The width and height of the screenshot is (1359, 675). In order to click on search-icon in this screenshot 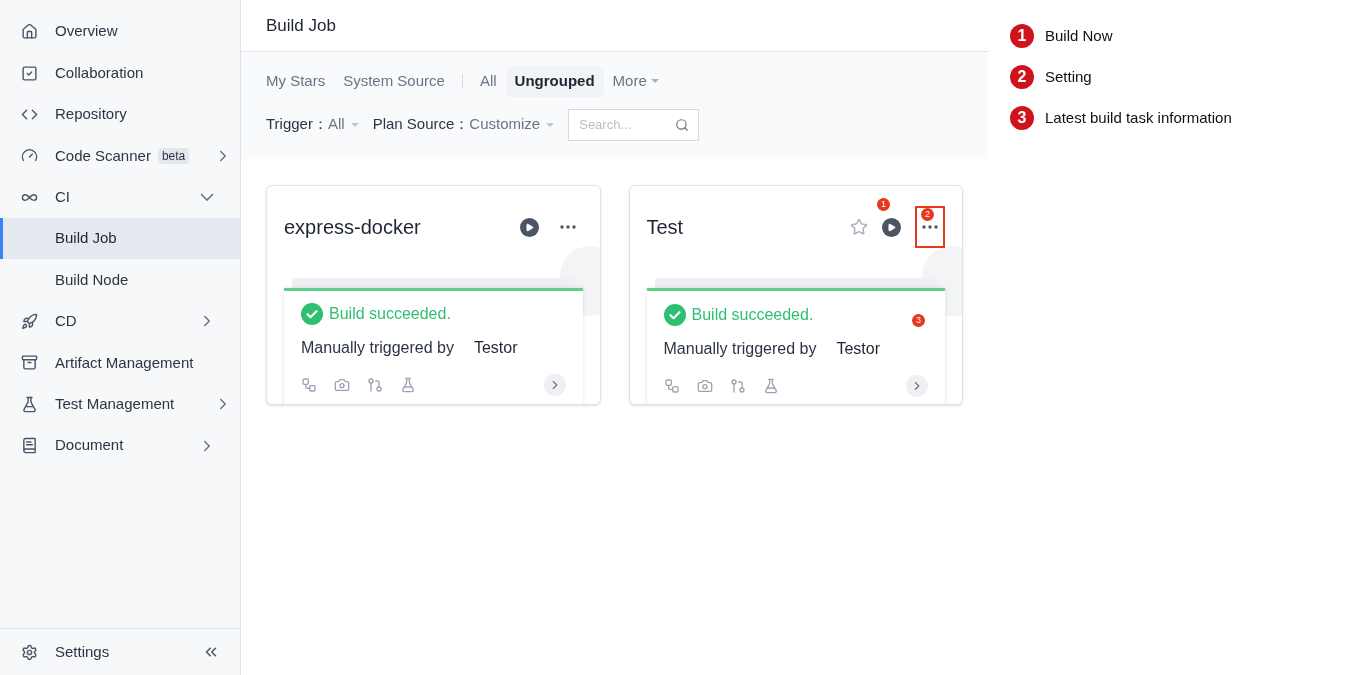, I will do `click(682, 124)`.